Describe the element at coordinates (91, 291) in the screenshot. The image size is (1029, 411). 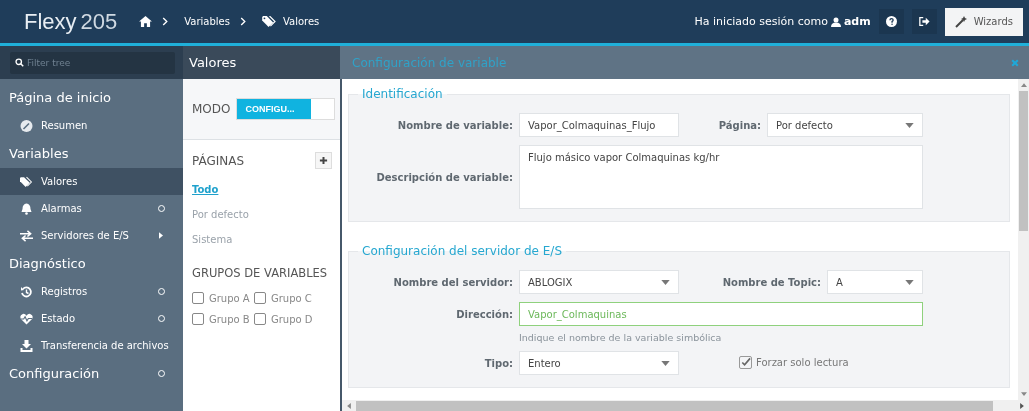
I see `tree-item: Registros` at that location.